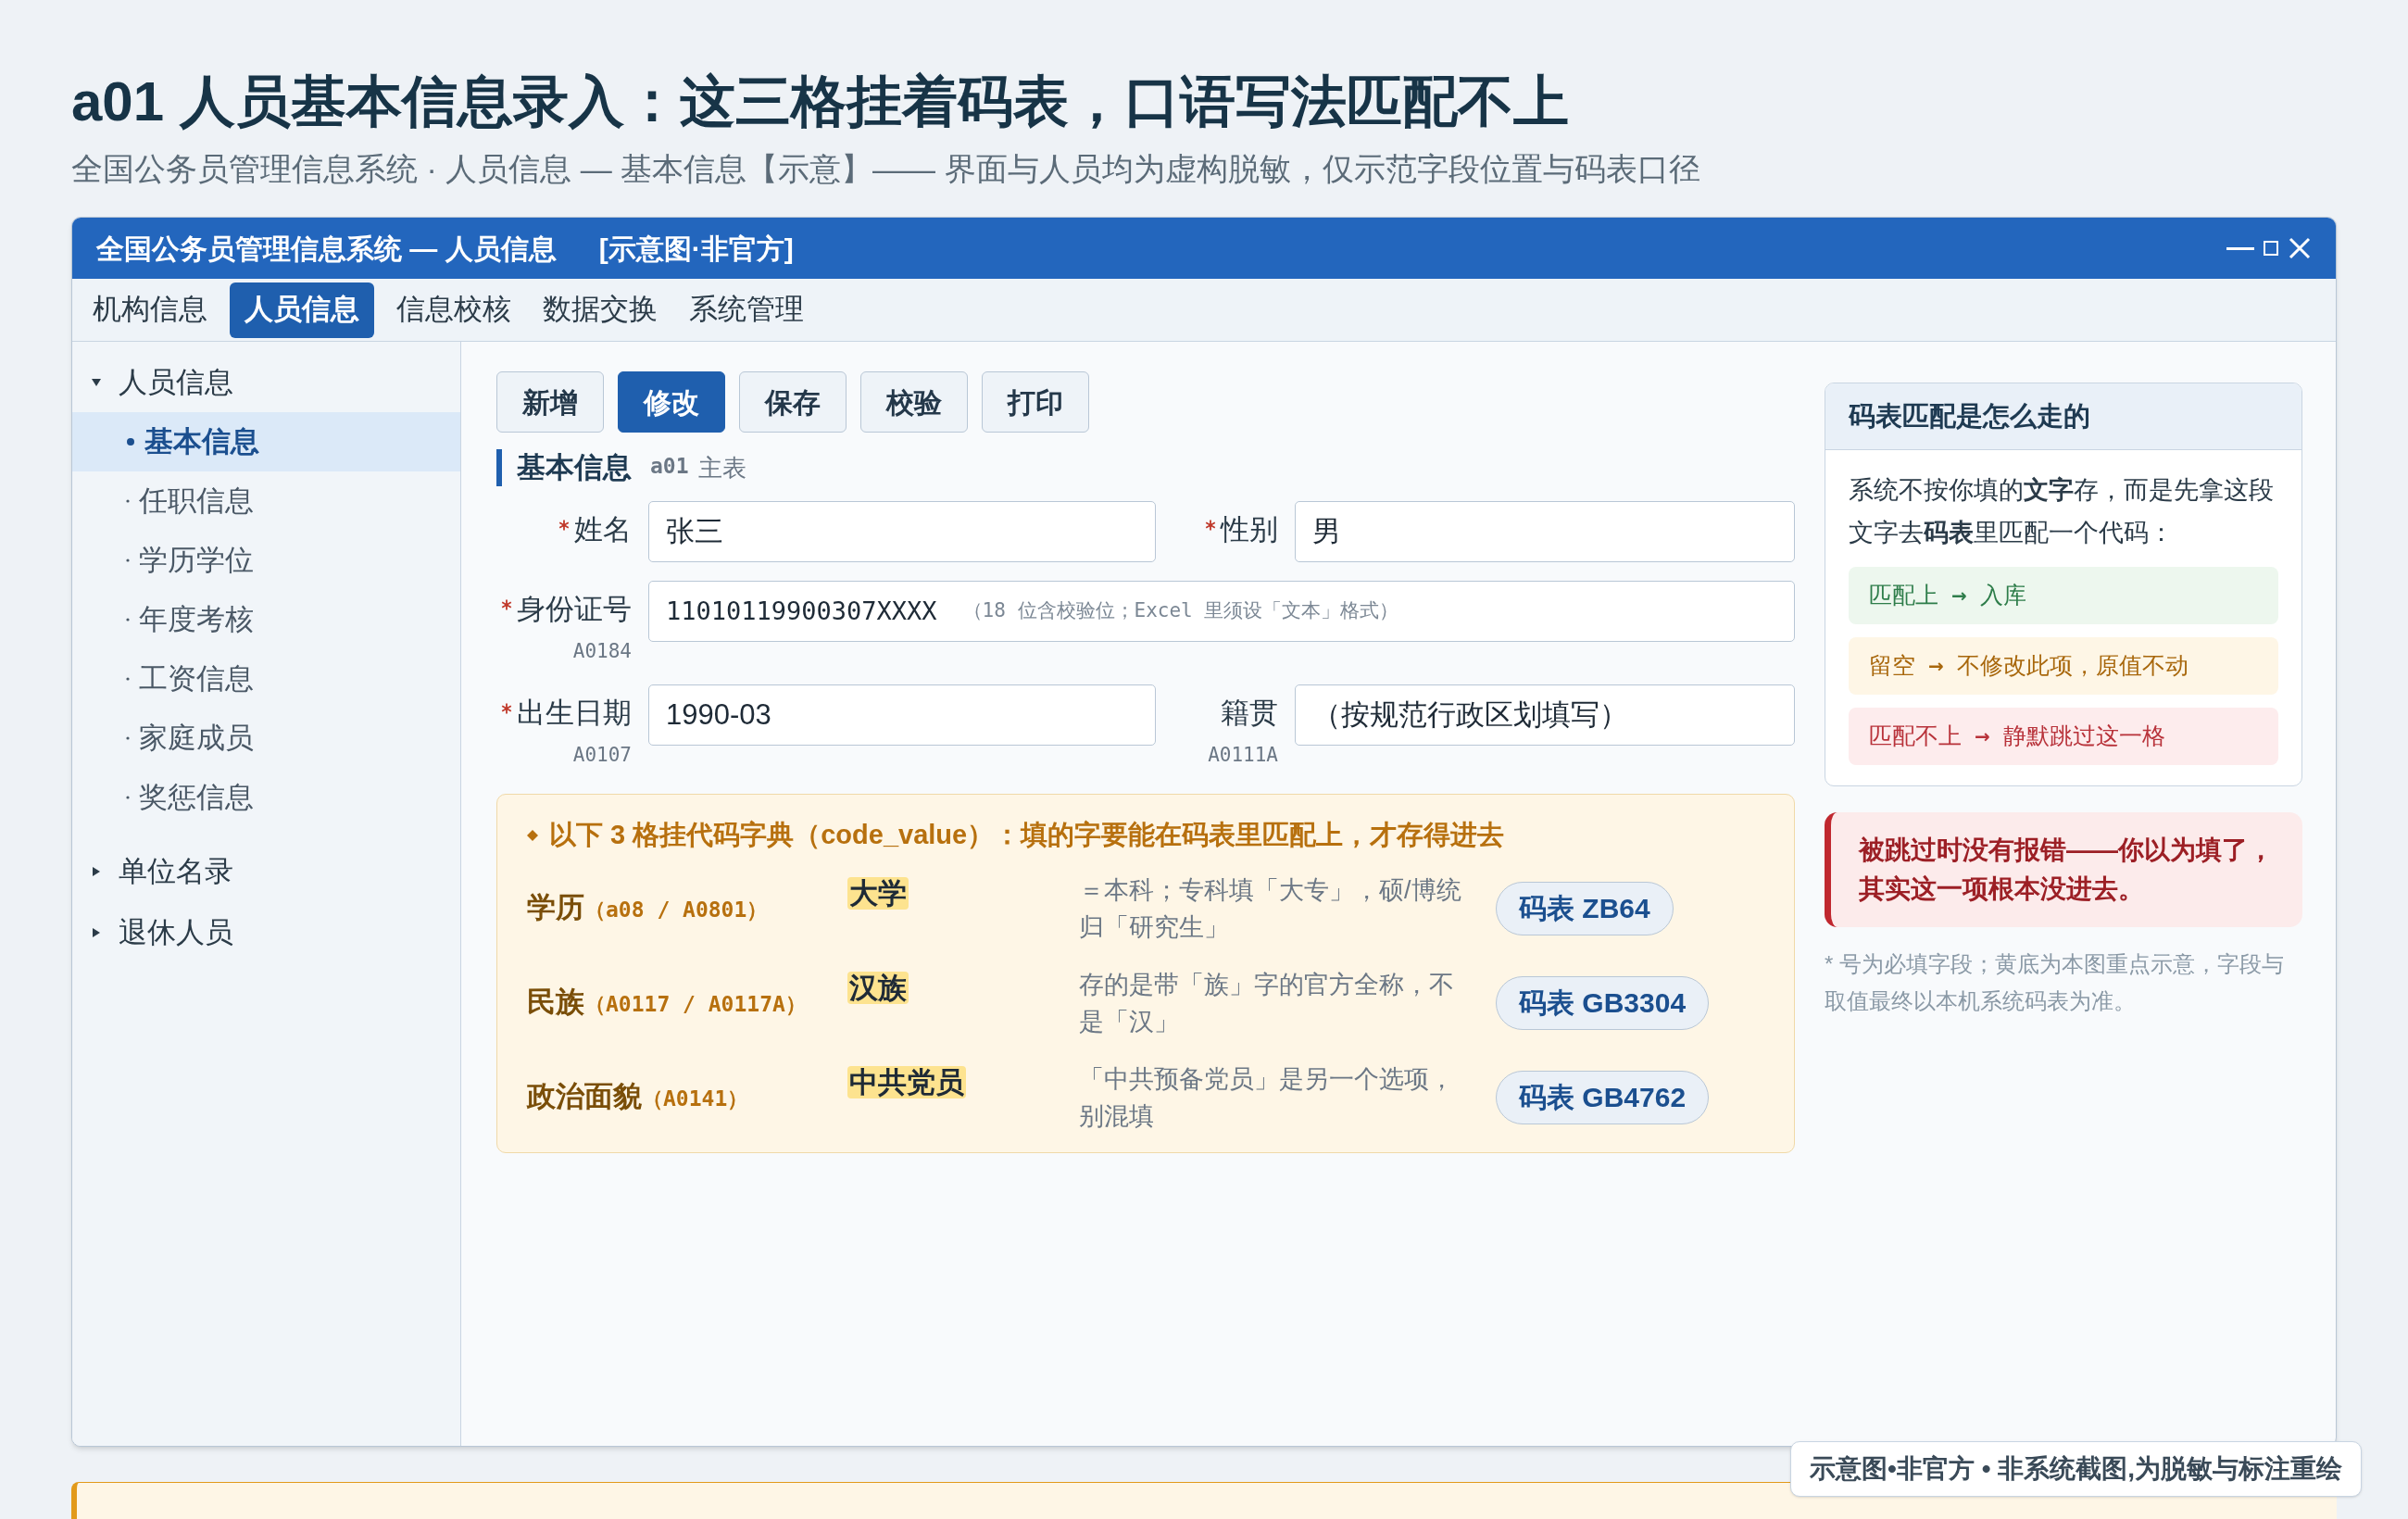 The image size is (2408, 1519). What do you see at coordinates (1027, 836) in the screenshot?
I see `panel-heading: 以下 3 格挂代码字典（code_value）：填的字要能在码表里匹配上，才存得进去` at bounding box center [1027, 836].